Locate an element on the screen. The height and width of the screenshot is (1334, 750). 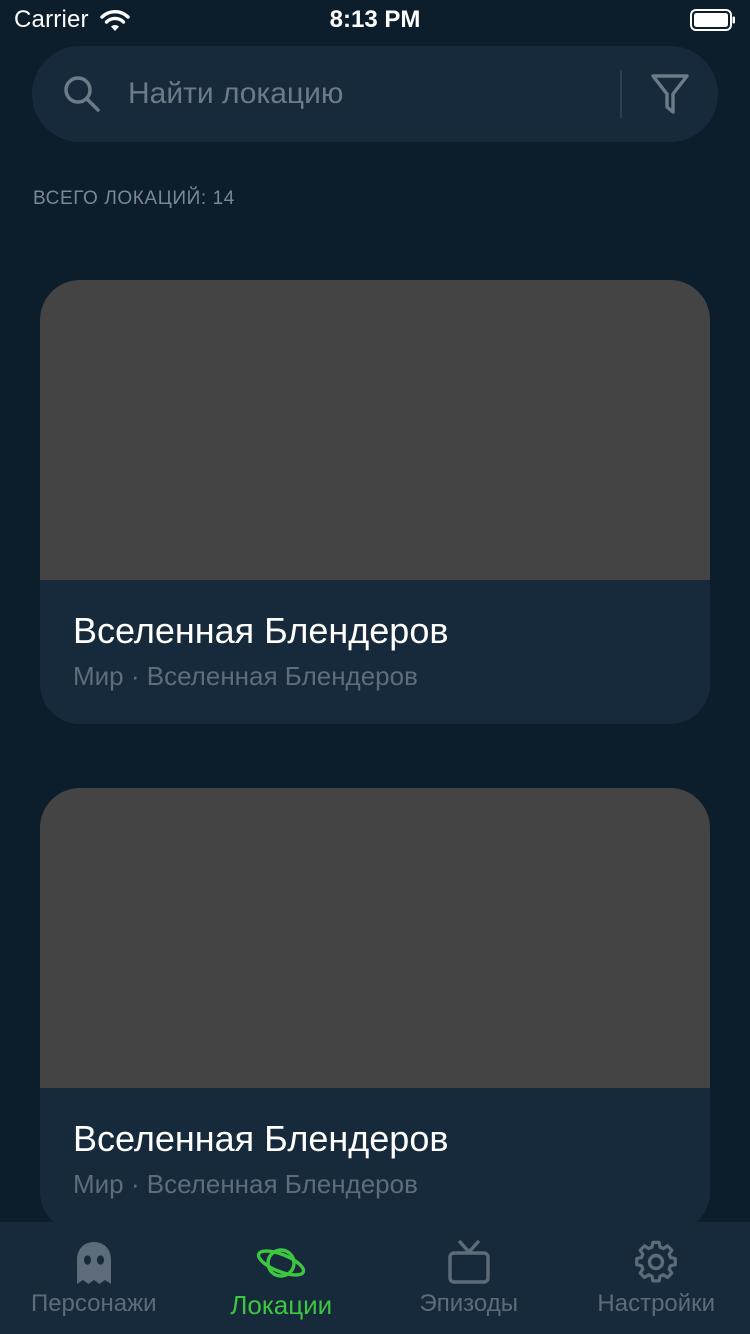
filter-icon is located at coordinates (670, 94).